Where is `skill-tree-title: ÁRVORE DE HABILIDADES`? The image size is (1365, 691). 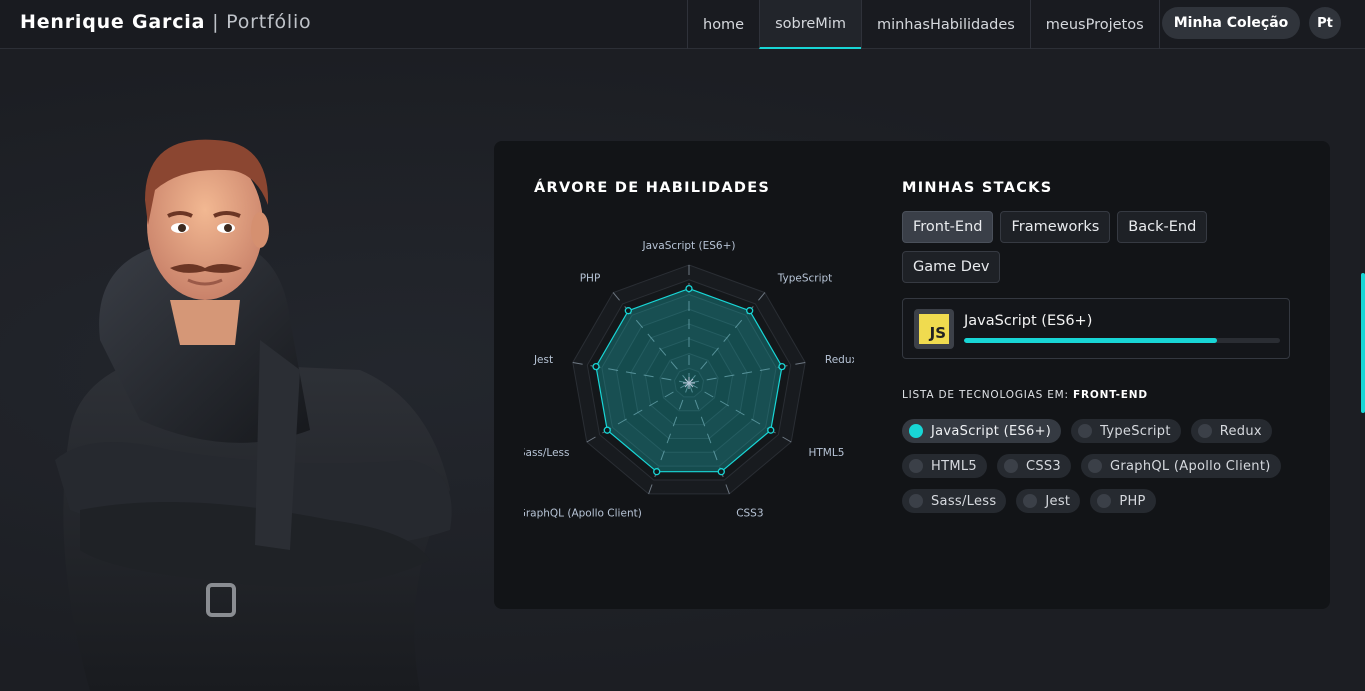 skill-tree-title: ÁRVORE DE HABILIDADES is located at coordinates (652, 188).